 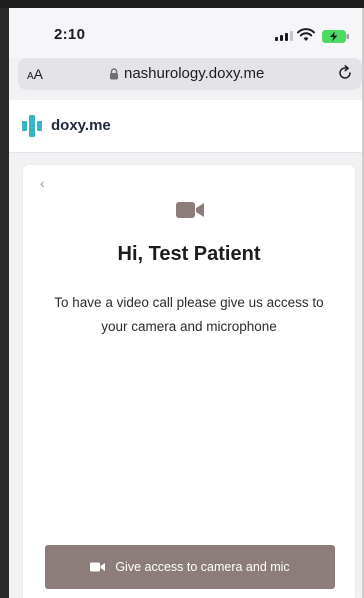 I want to click on status-time: 2:10, so click(x=70, y=34).